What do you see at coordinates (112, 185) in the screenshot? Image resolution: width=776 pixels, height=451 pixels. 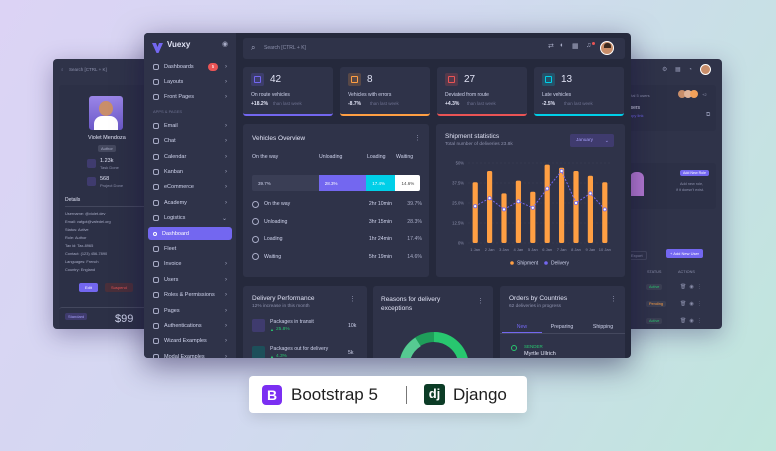 I see `project-done-label: Project Done` at bounding box center [112, 185].